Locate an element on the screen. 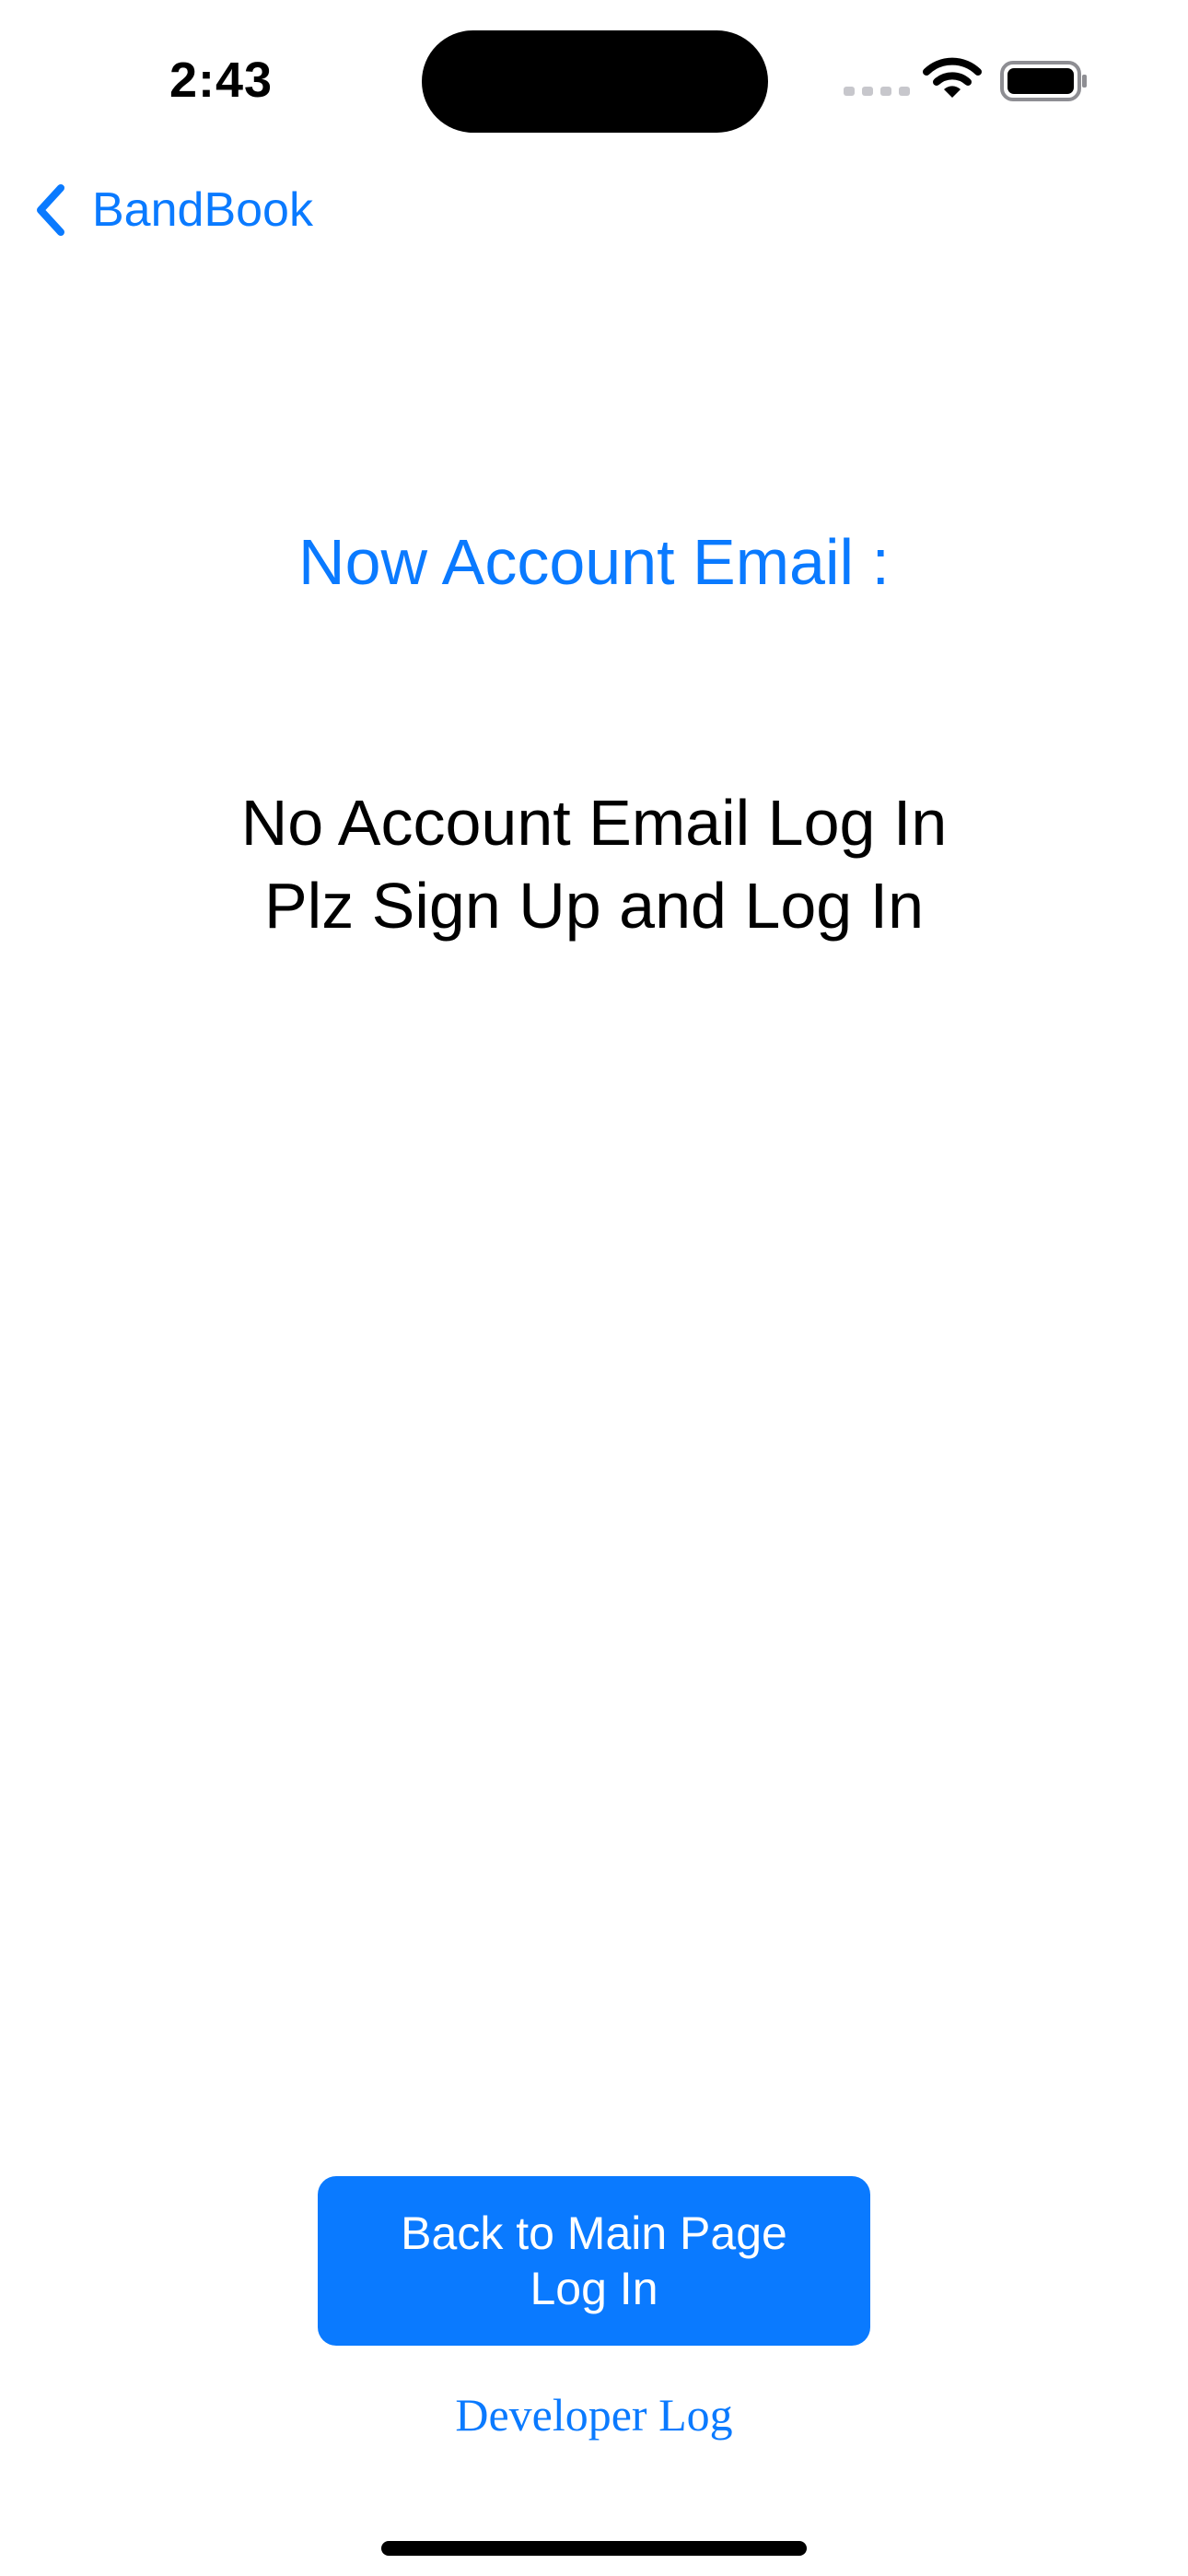 The image size is (1188, 2576). back-to-main-login-button: Back to Main Page Log In is located at coordinates (594, 2261).